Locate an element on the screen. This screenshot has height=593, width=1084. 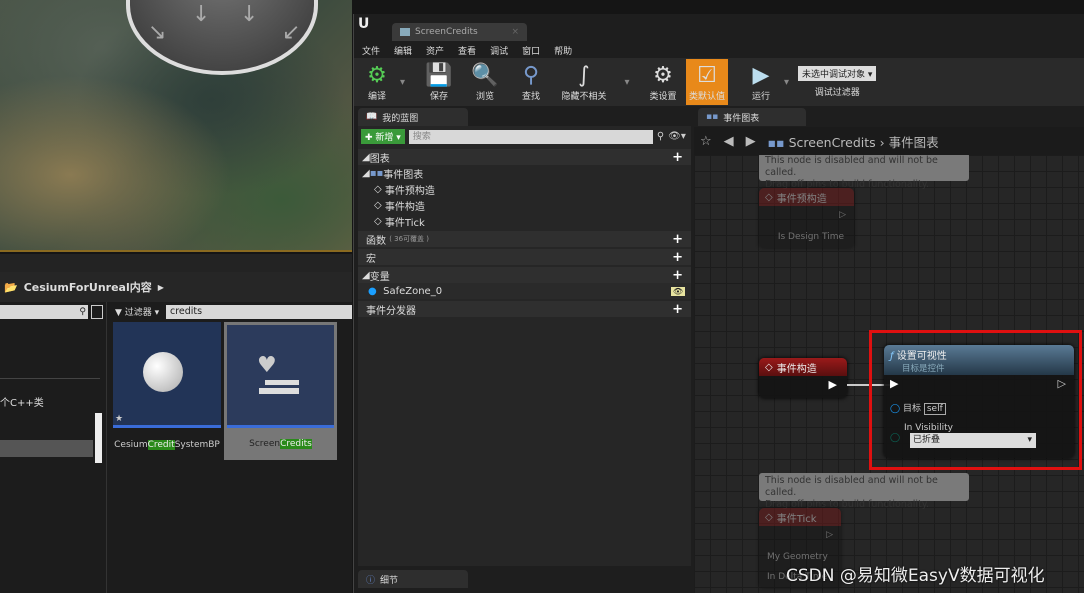
menu-debug: 调试 is located at coordinates (499, 52).